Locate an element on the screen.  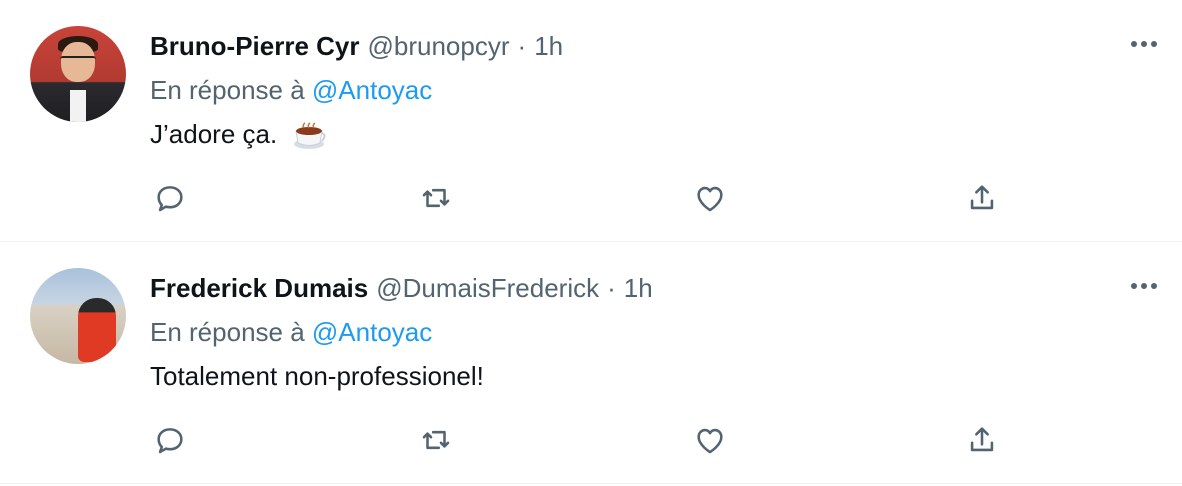
avatar-glasses is located at coordinates (78, 61).